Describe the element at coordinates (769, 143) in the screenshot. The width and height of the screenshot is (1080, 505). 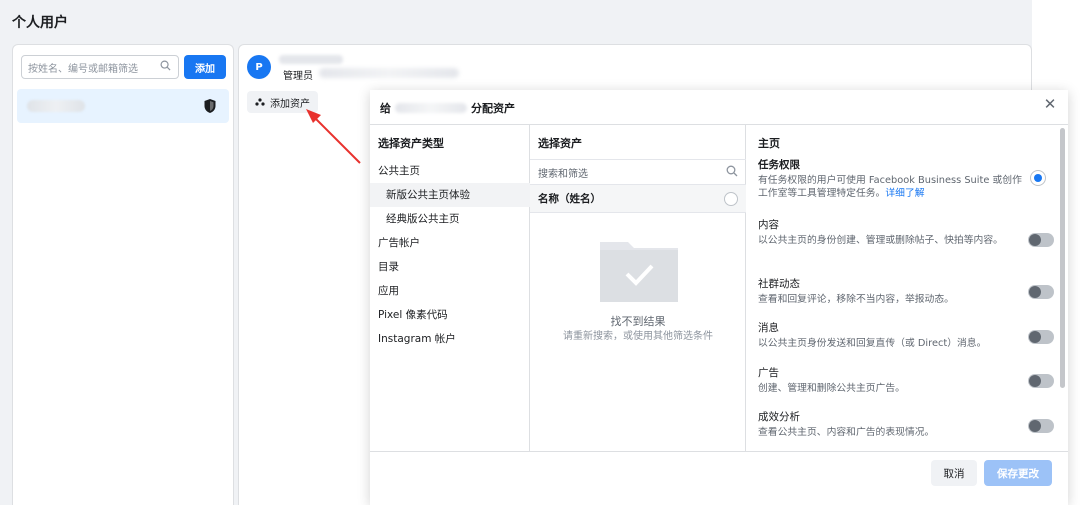
I see `permissions-heading: 主页` at that location.